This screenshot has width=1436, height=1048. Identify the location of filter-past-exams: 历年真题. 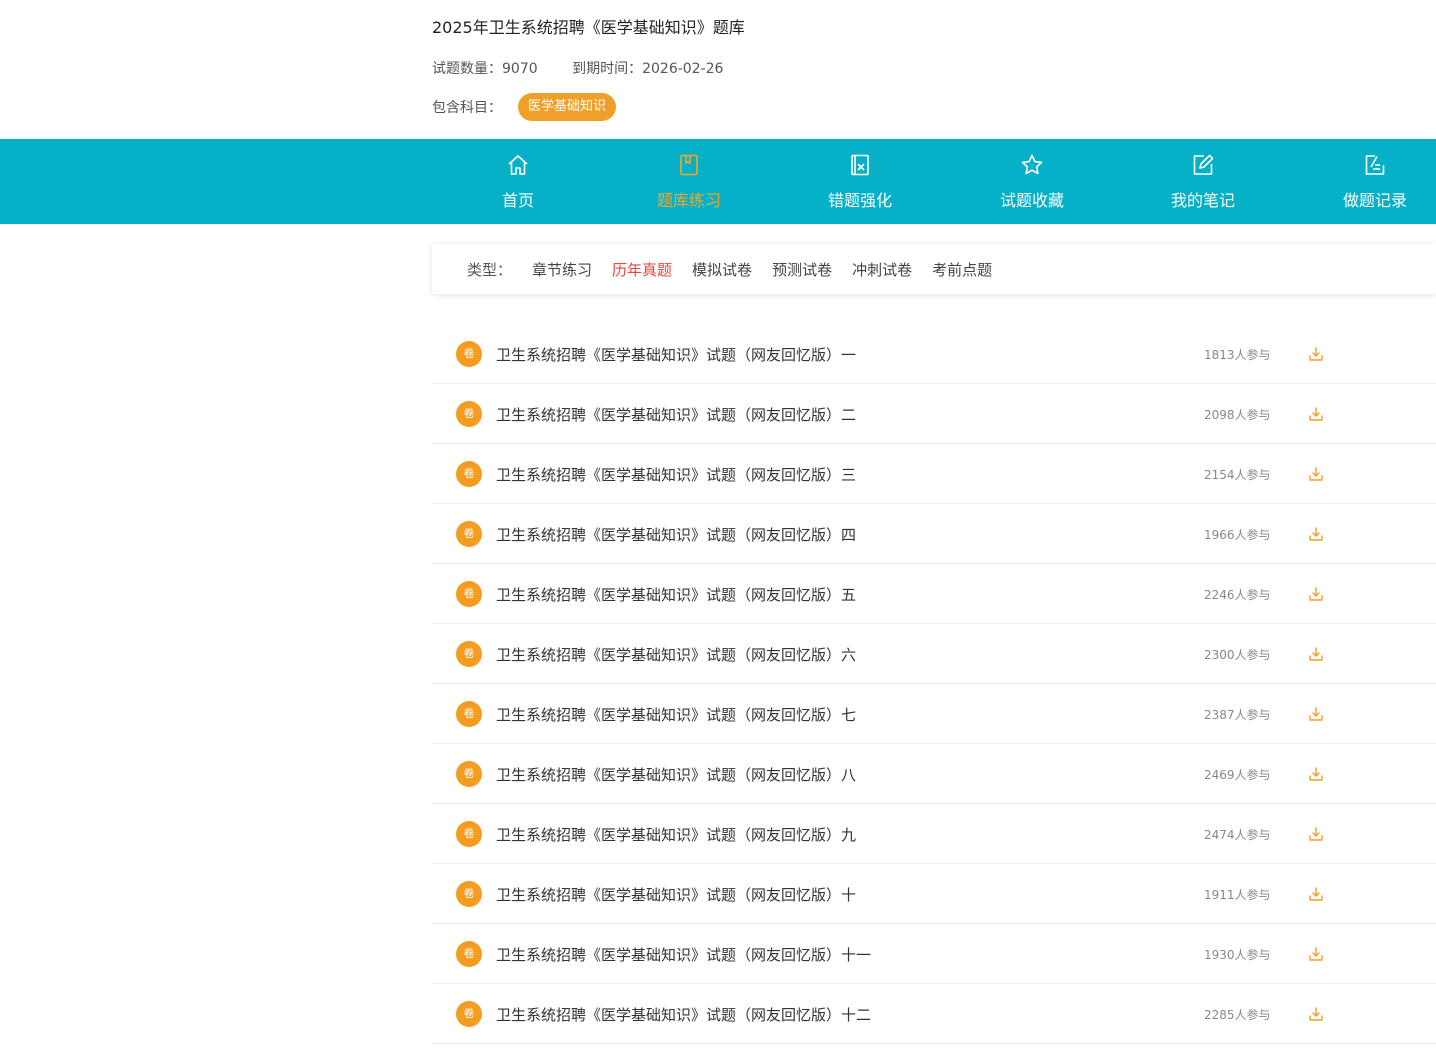
(642, 269).